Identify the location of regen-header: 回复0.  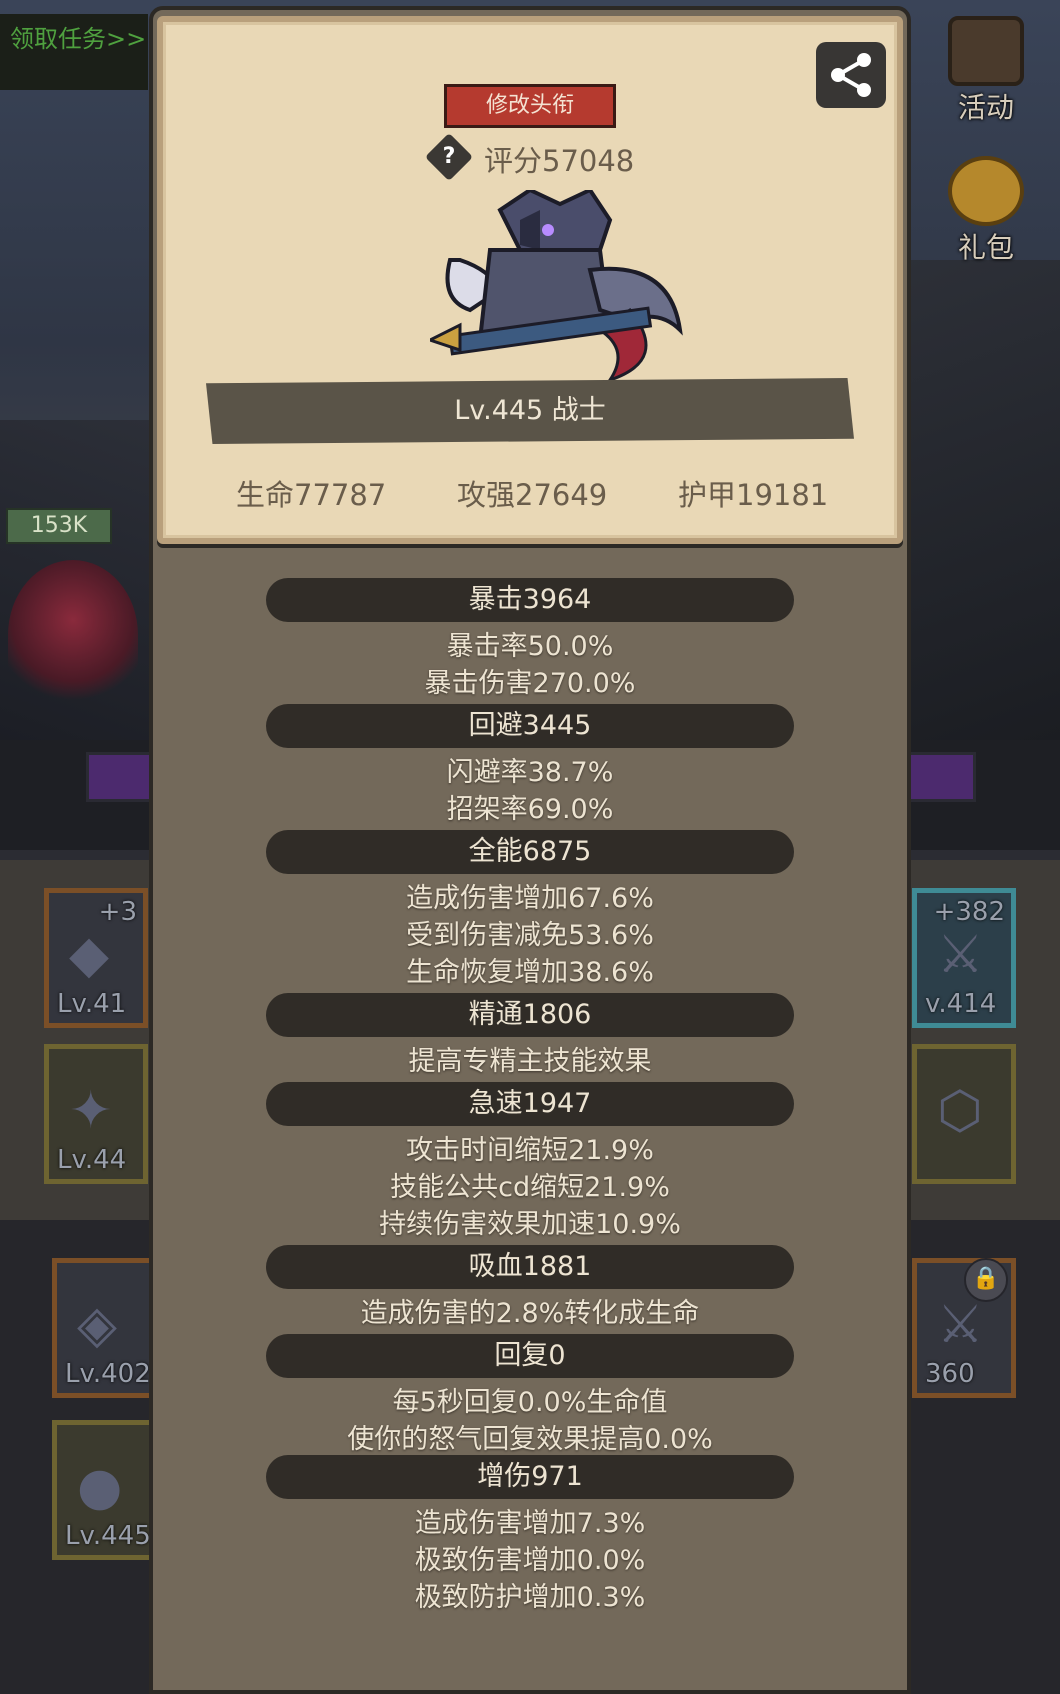
(530, 1356).